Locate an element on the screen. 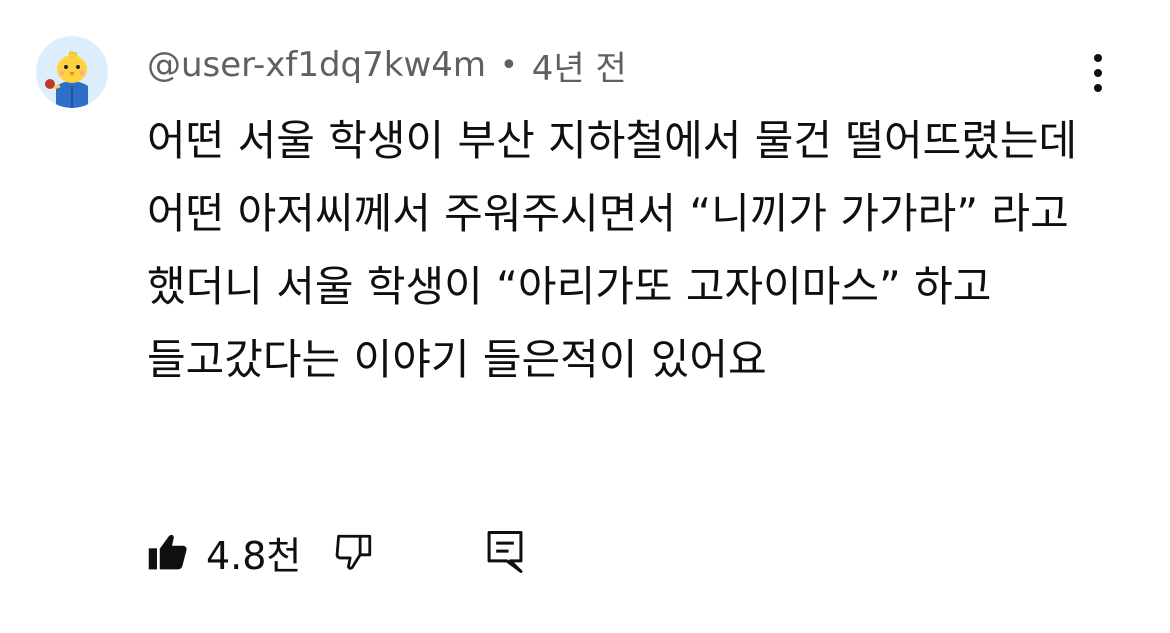  reply-button is located at coordinates (505, 552).